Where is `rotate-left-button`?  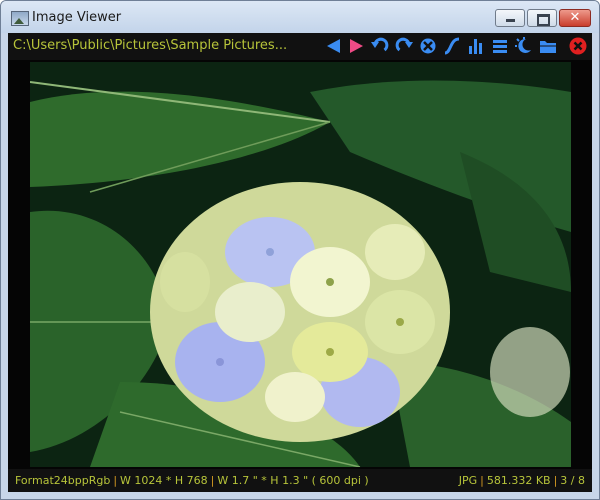
rotate-left-button is located at coordinates (380, 46).